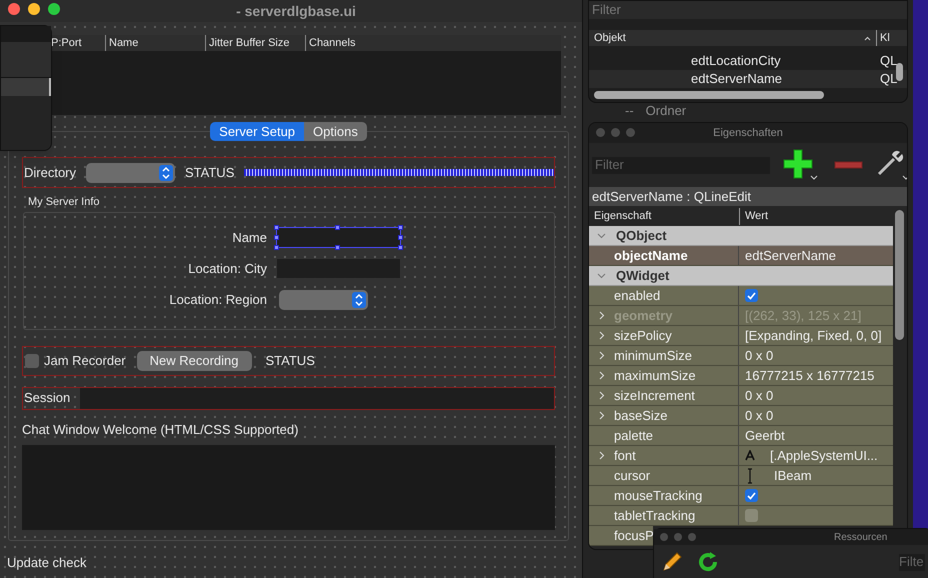 The height and width of the screenshot is (578, 928). I want to click on object-name: edtServerName, so click(737, 79).